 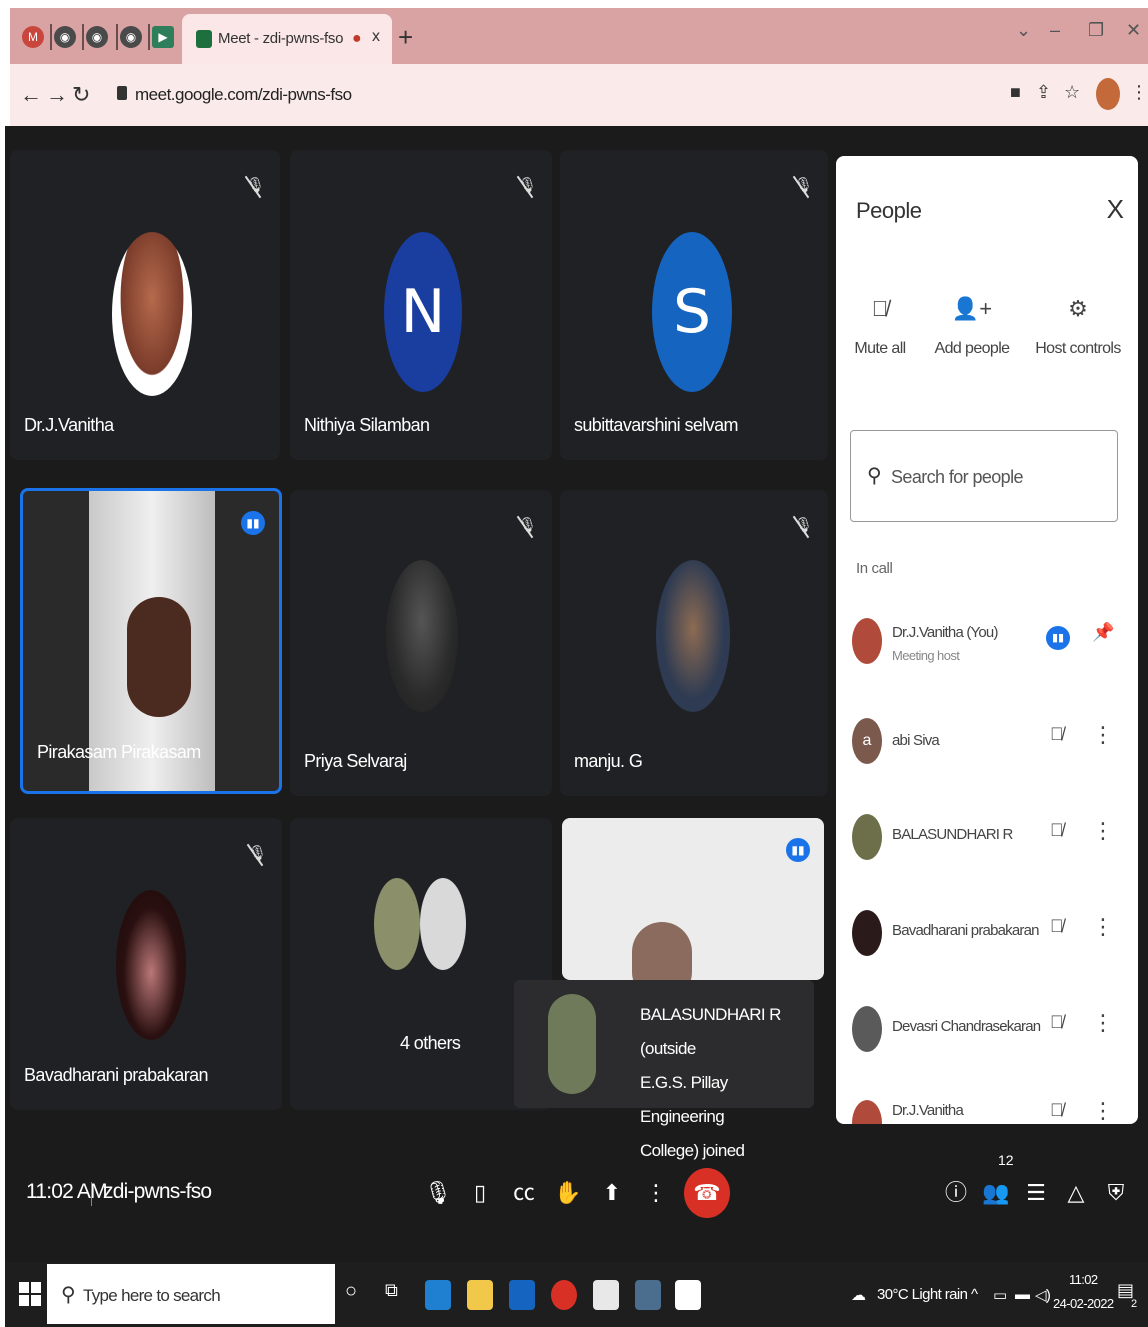 What do you see at coordinates (1036, 1193) in the screenshot?
I see `chat-button: ☰` at bounding box center [1036, 1193].